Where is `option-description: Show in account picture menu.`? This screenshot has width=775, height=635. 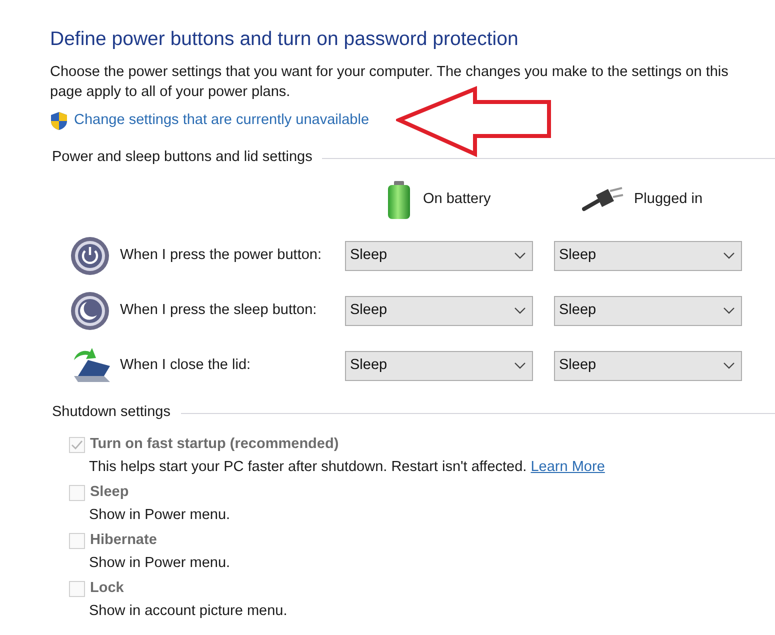
option-description: Show in account picture menu. is located at coordinates (188, 611).